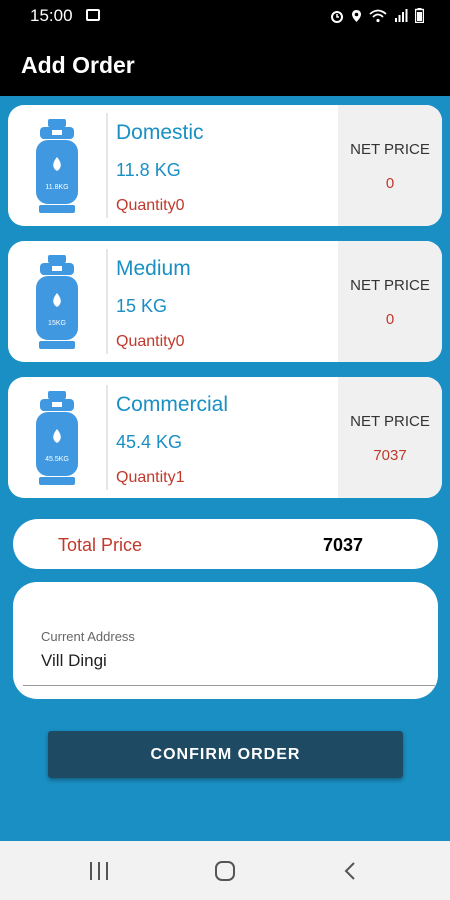  What do you see at coordinates (142, 306) in the screenshot?
I see `product-weight: 15 KG` at bounding box center [142, 306].